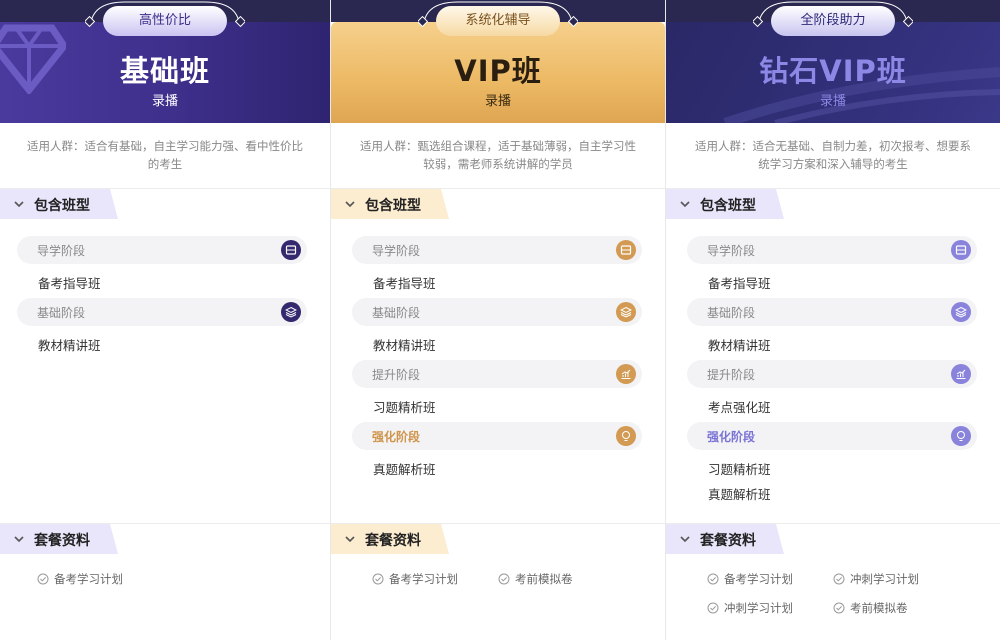 The height and width of the screenshot is (640, 1000). I want to click on plan-tag: 全阶段助力, so click(833, 20).